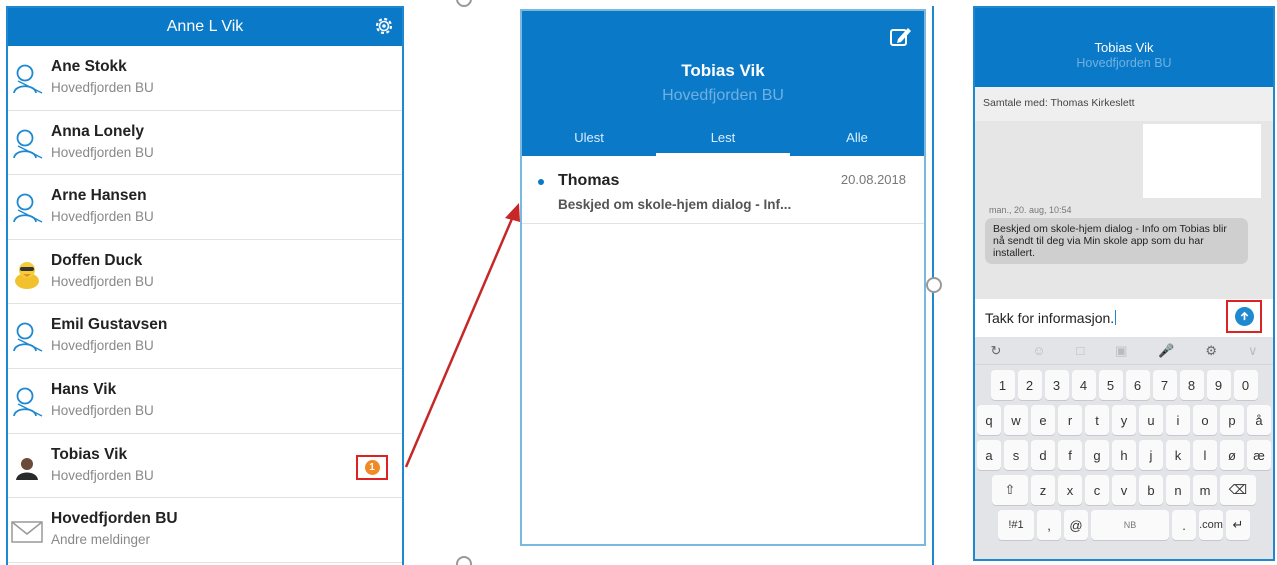  I want to click on enter-key-icon: ↵, so click(1238, 525).